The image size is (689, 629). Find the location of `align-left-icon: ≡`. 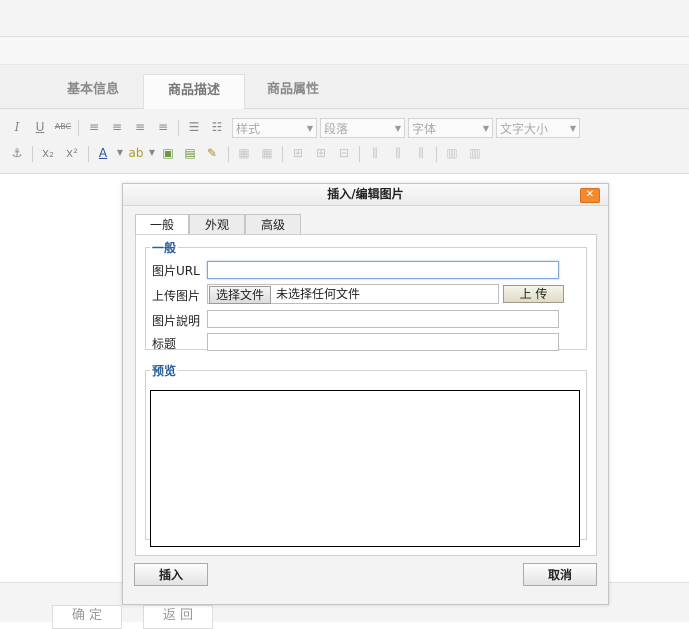

align-left-icon: ≡ is located at coordinates (94, 127).